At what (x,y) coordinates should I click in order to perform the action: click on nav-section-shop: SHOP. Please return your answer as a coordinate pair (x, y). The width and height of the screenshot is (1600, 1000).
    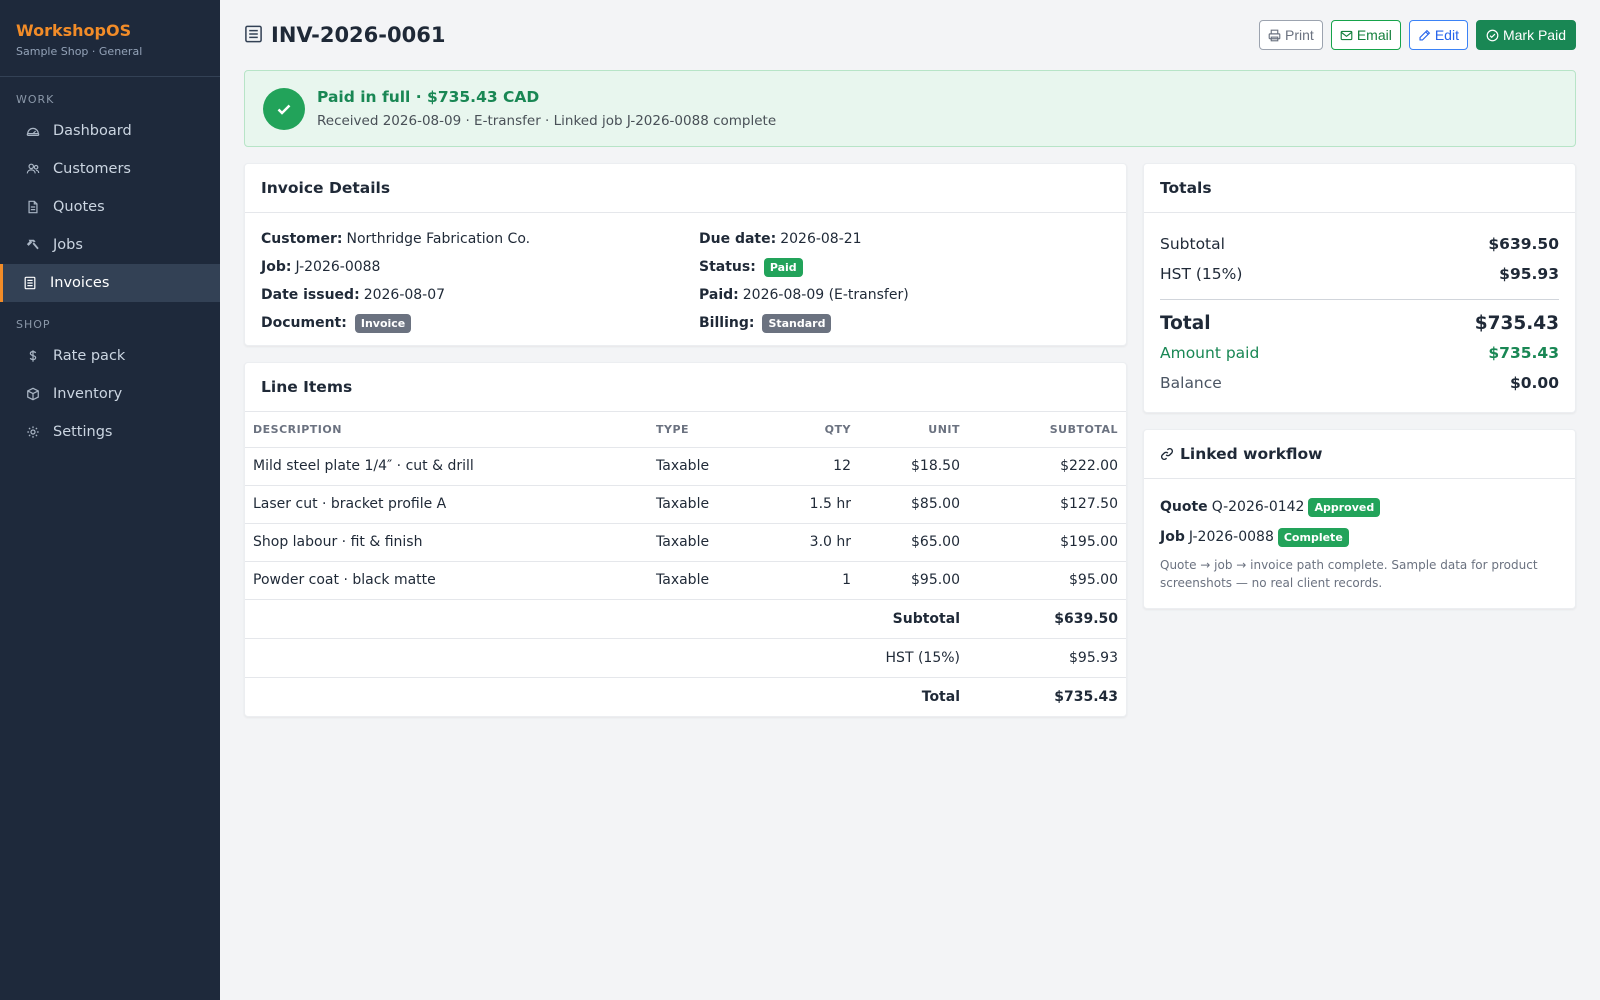
    Looking at the image, I should click on (33, 324).